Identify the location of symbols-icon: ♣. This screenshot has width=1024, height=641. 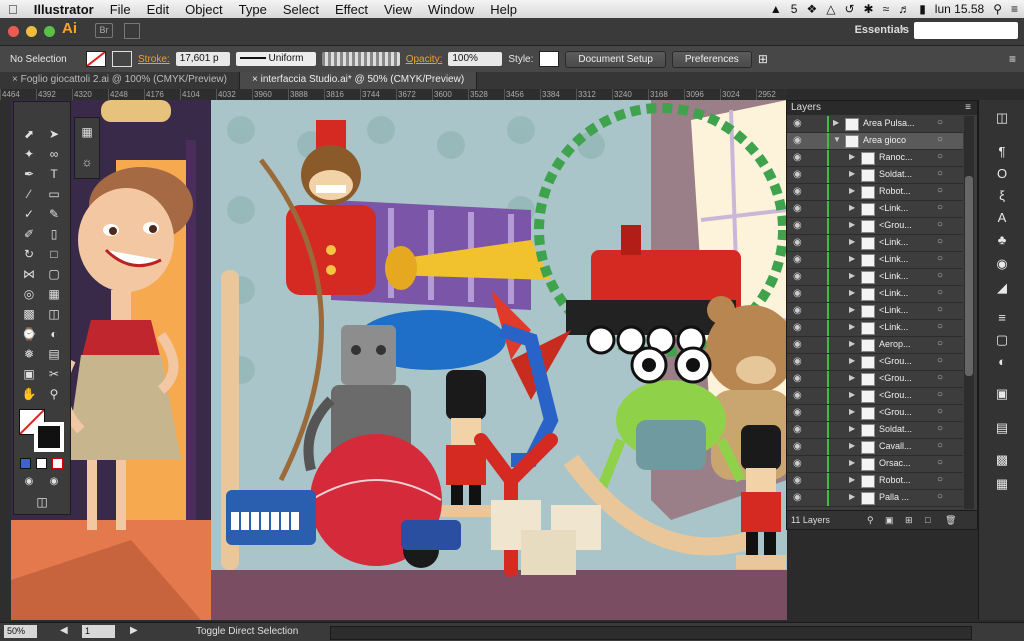
(1002, 240).